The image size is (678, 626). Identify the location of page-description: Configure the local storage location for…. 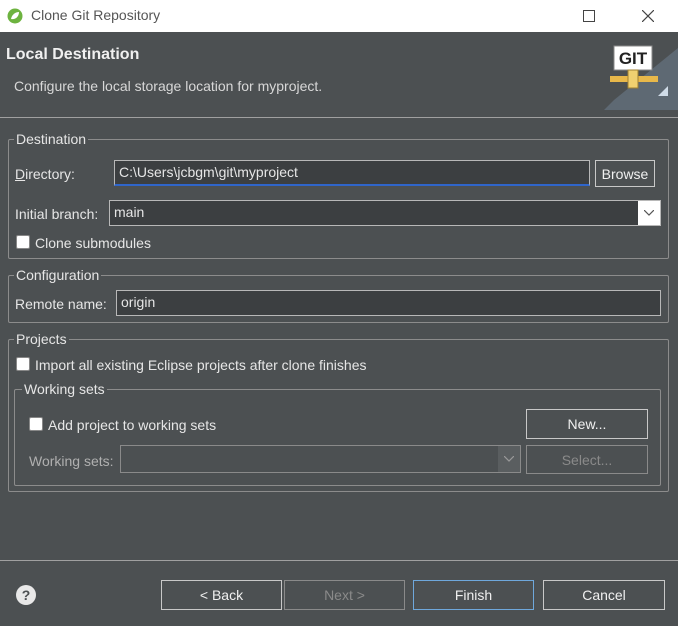
(168, 86).